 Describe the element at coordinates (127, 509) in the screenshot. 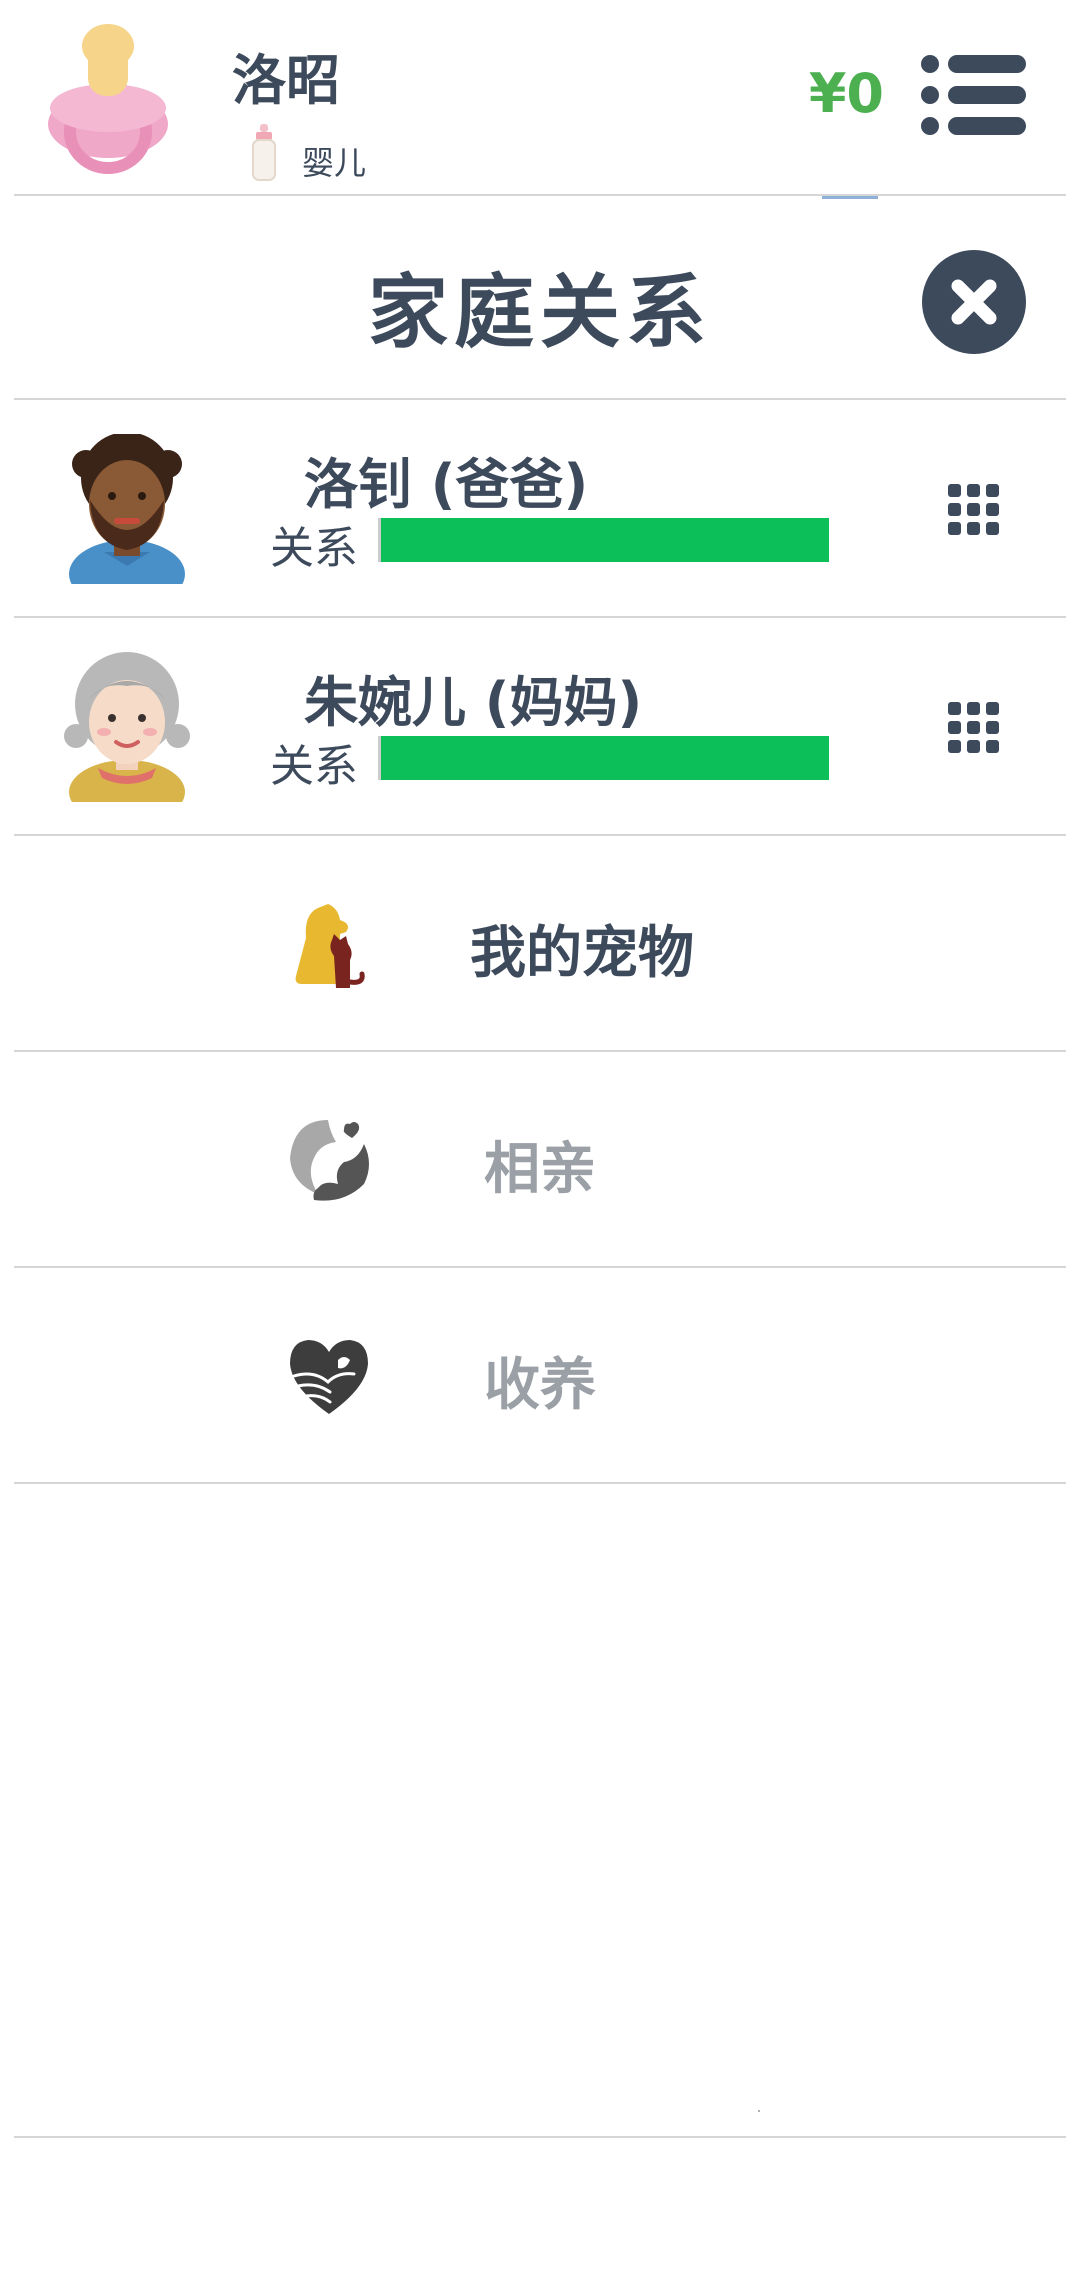

I see `father-avatar-icon` at that location.